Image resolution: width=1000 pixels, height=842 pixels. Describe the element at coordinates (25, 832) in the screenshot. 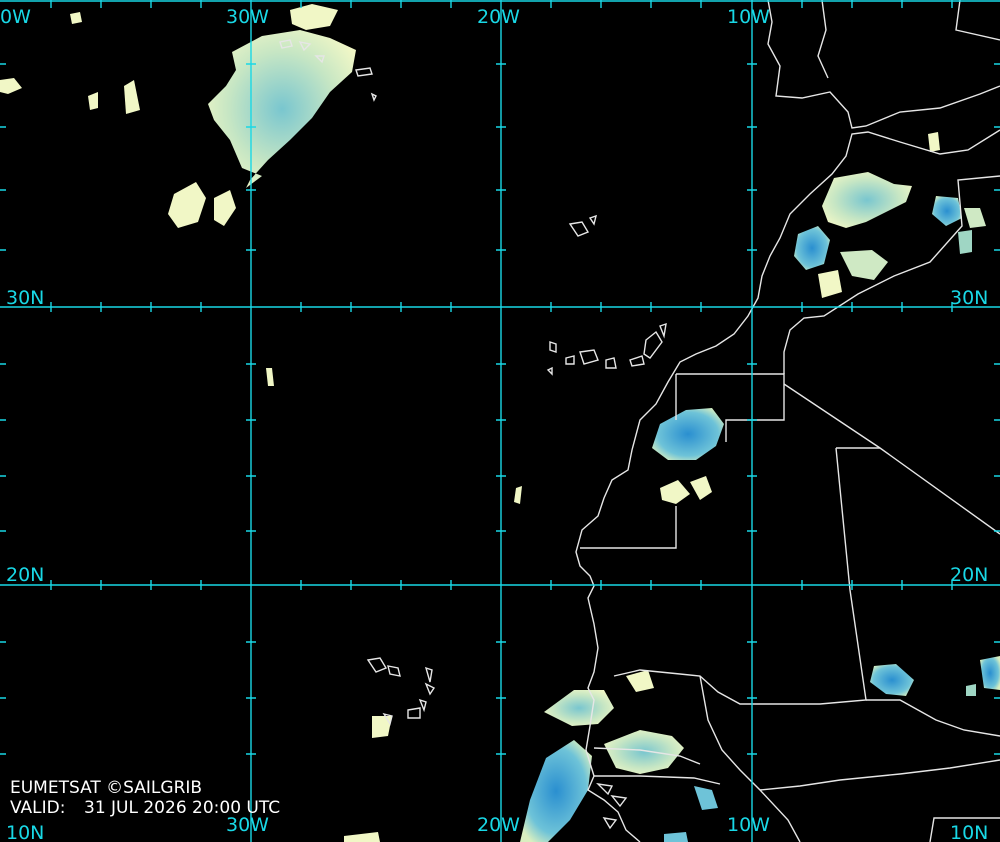

I see `corner-label-bottom-left: 10N` at that location.